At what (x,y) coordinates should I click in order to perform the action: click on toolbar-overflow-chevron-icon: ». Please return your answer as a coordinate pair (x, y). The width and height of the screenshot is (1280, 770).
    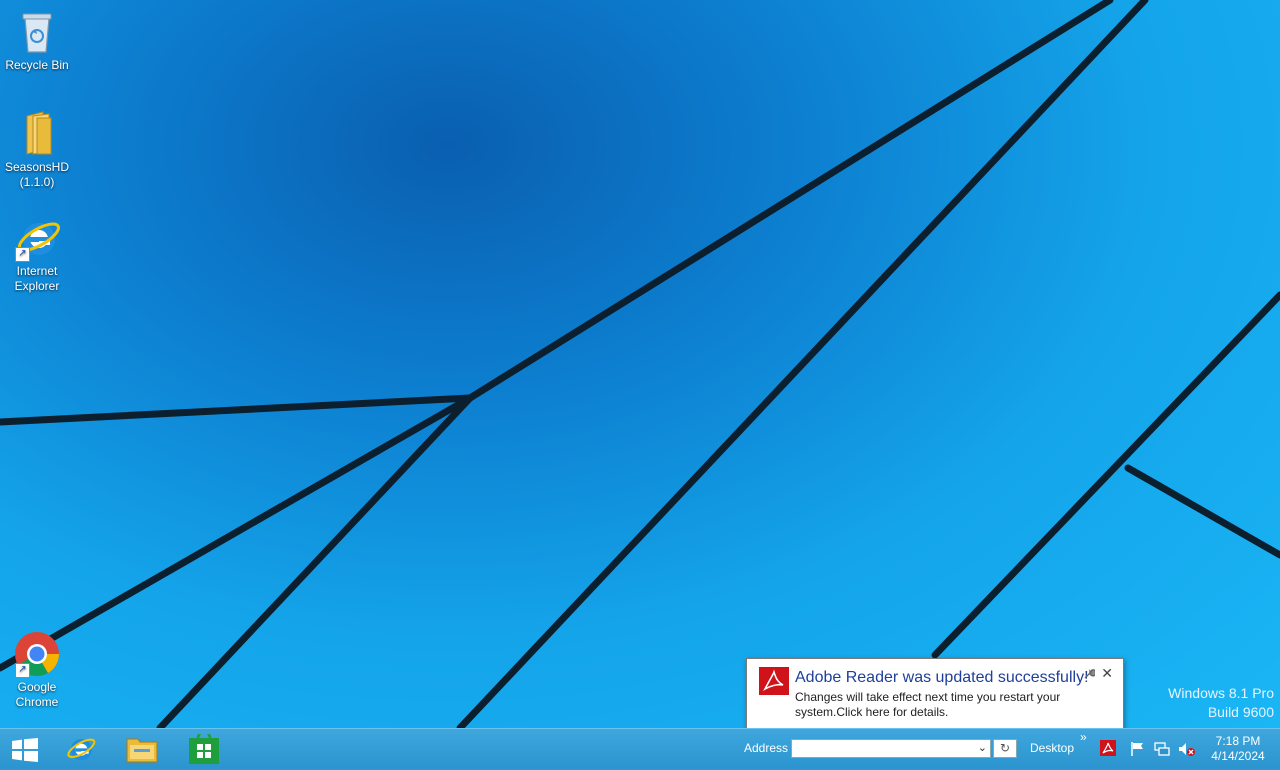
    Looking at the image, I should click on (1083, 737).